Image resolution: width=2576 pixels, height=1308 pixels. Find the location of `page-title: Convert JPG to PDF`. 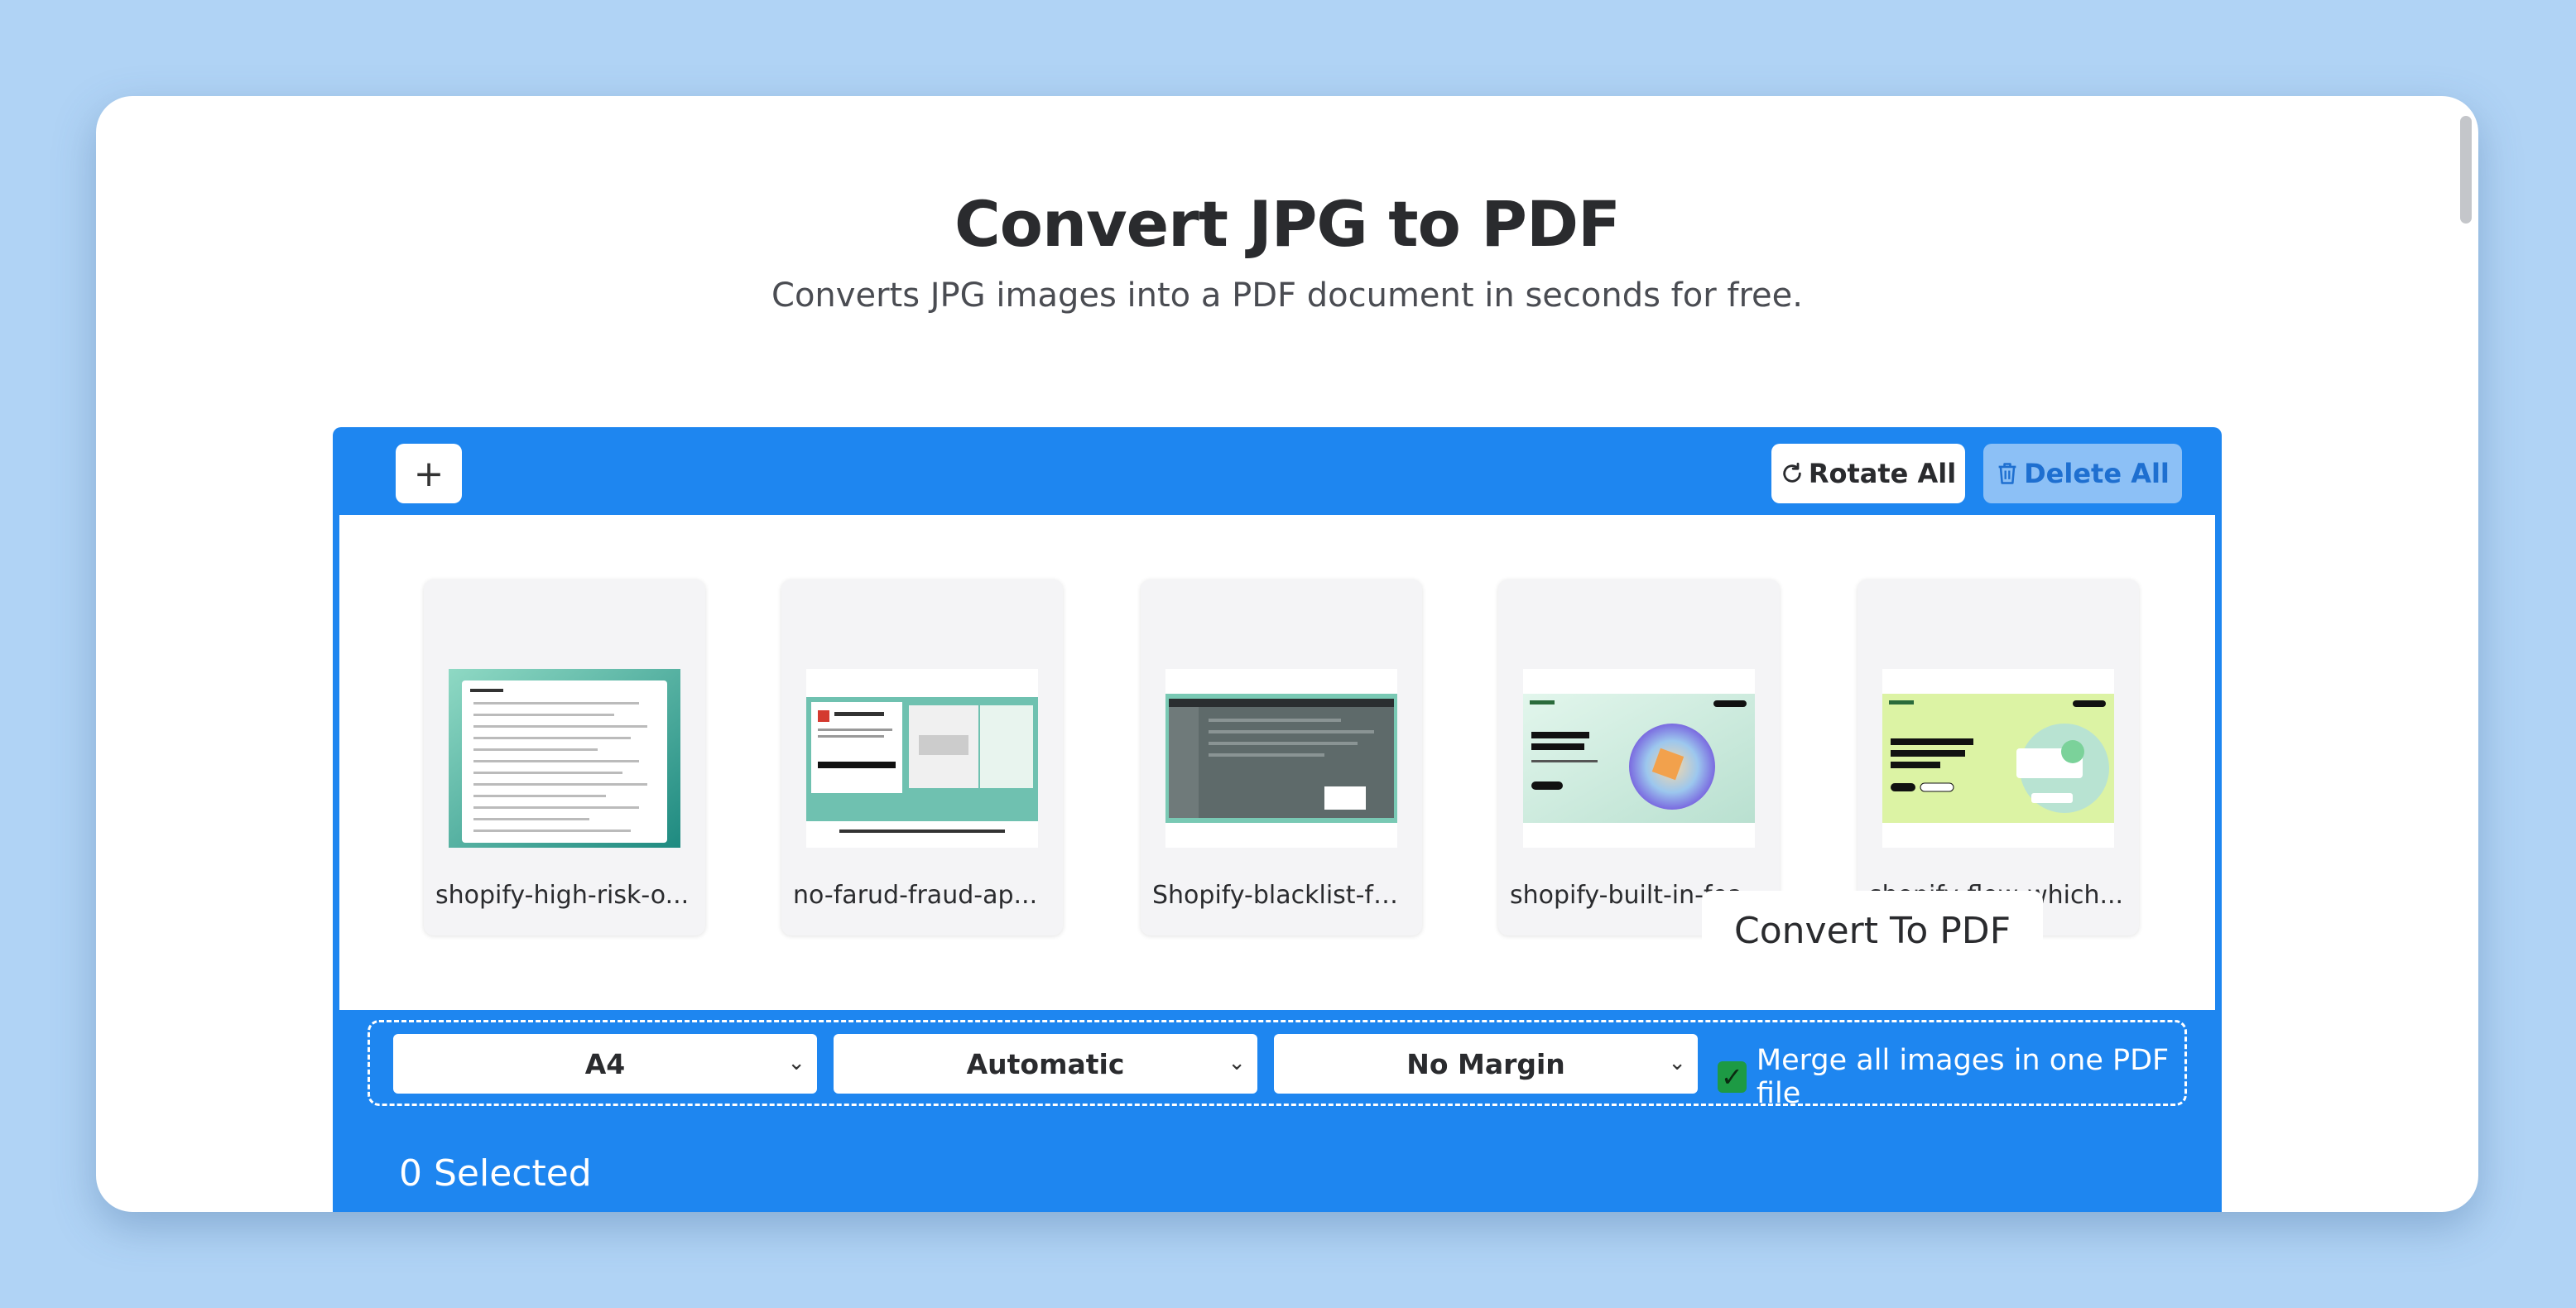

page-title: Convert JPG to PDF is located at coordinates (1287, 224).